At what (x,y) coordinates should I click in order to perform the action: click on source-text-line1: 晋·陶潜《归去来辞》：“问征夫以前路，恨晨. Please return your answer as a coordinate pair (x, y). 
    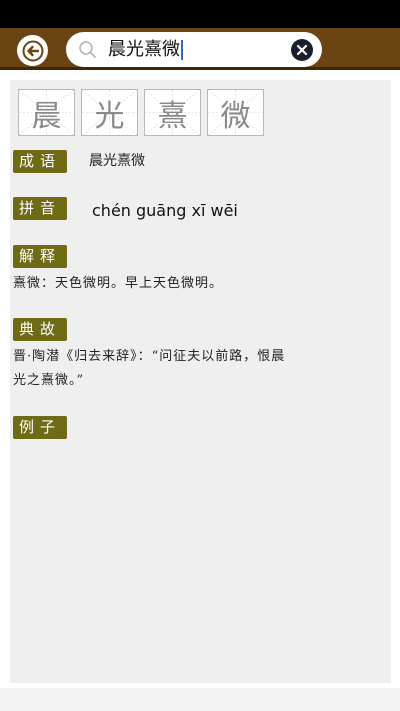
    Looking at the image, I should click on (149, 356).